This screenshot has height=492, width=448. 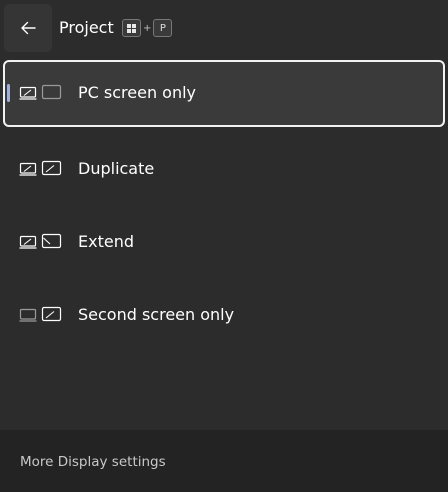 What do you see at coordinates (137, 92) in the screenshot?
I see `option-label: PC screen only` at bounding box center [137, 92].